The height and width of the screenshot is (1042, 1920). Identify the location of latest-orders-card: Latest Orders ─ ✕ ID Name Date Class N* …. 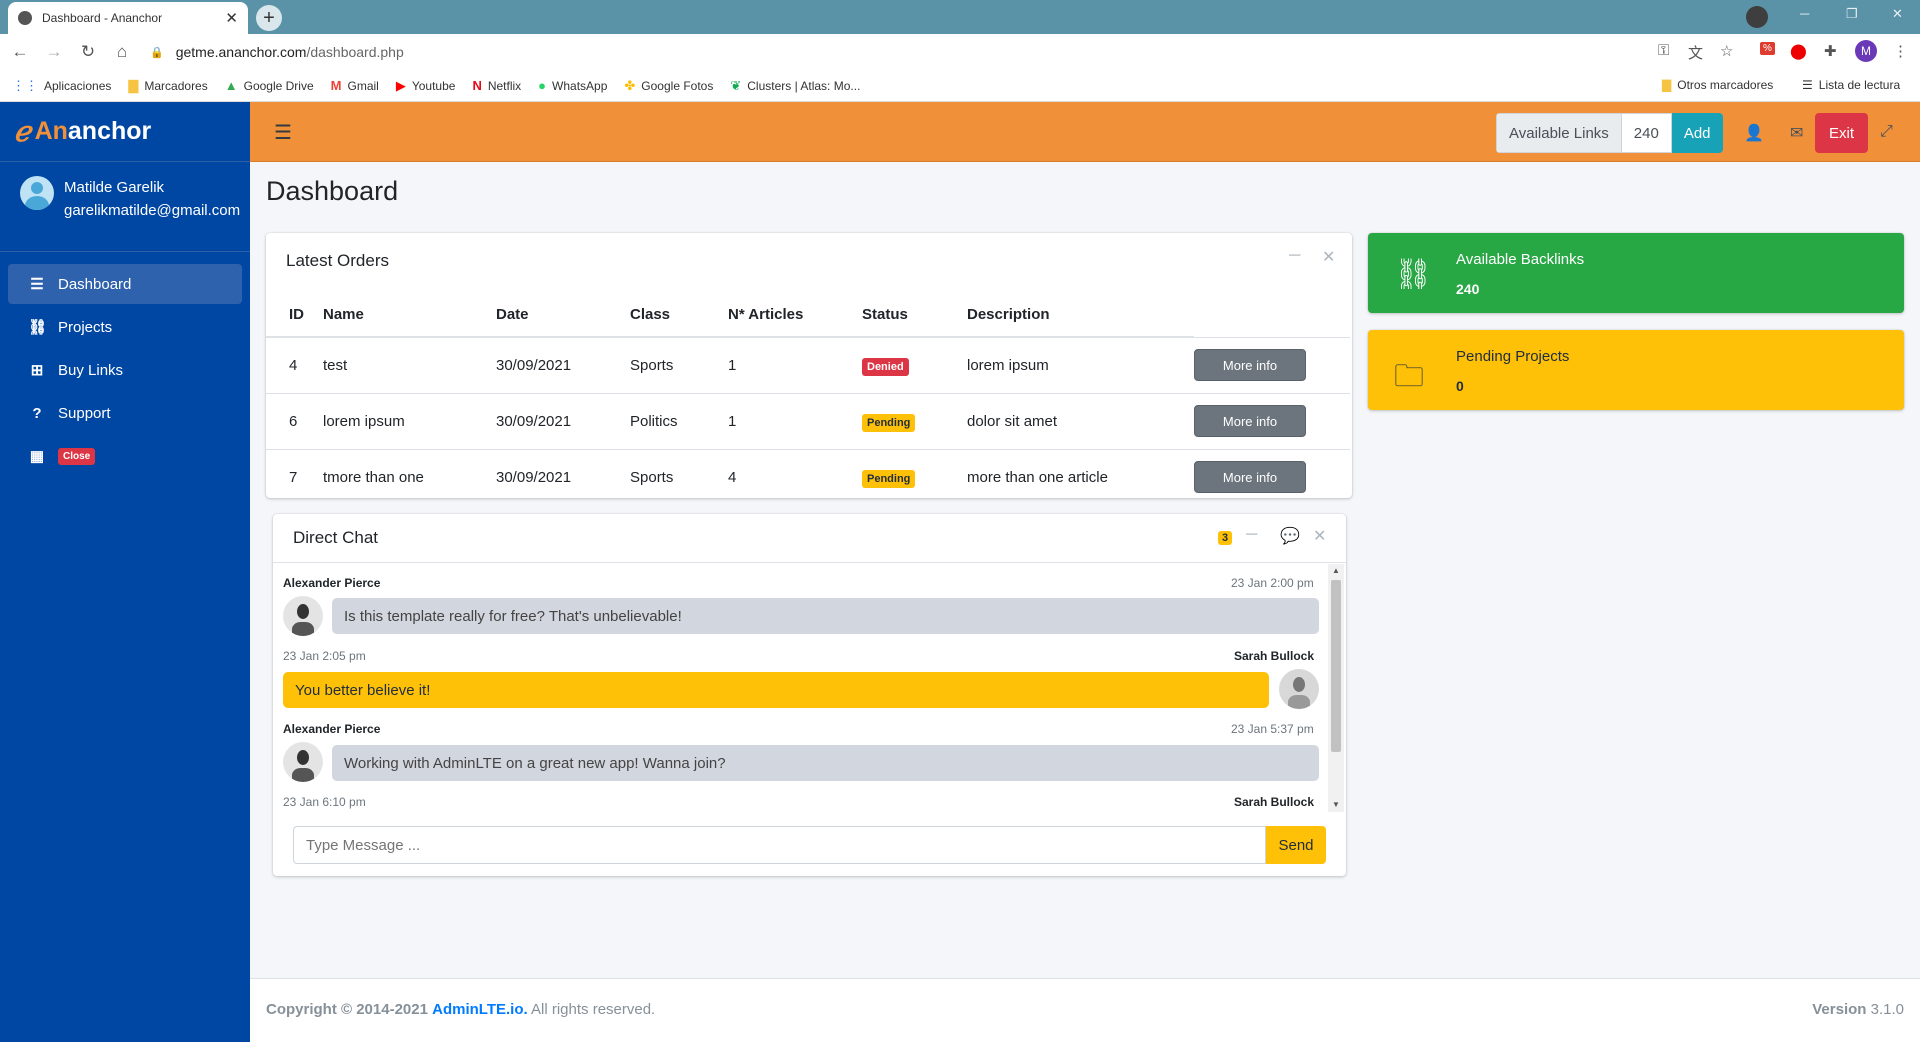
(809, 369).